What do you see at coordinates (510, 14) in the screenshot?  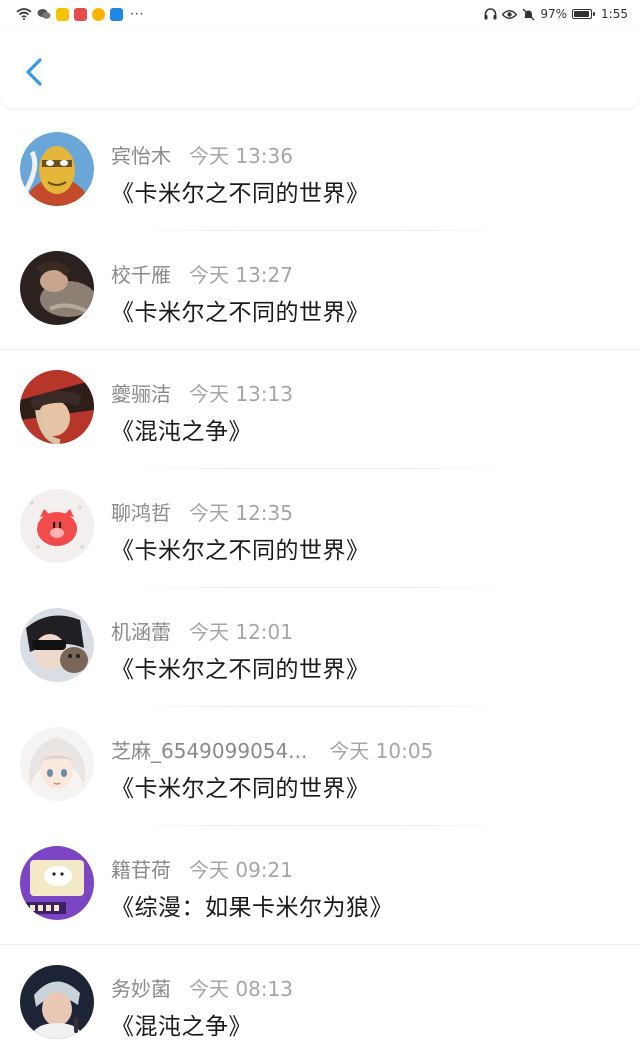 I see `eye-icon` at bounding box center [510, 14].